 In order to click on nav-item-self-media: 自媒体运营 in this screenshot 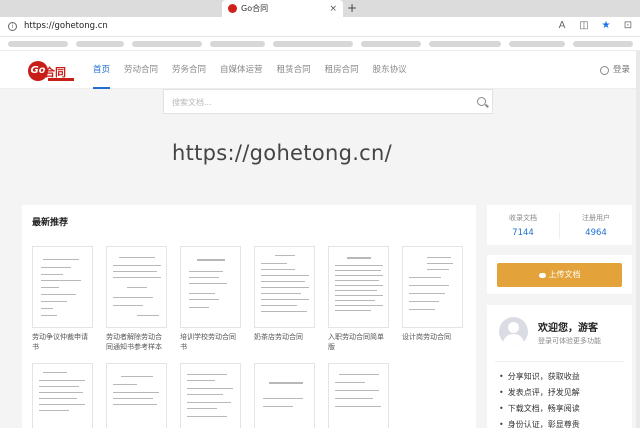, I will do `click(241, 70)`.